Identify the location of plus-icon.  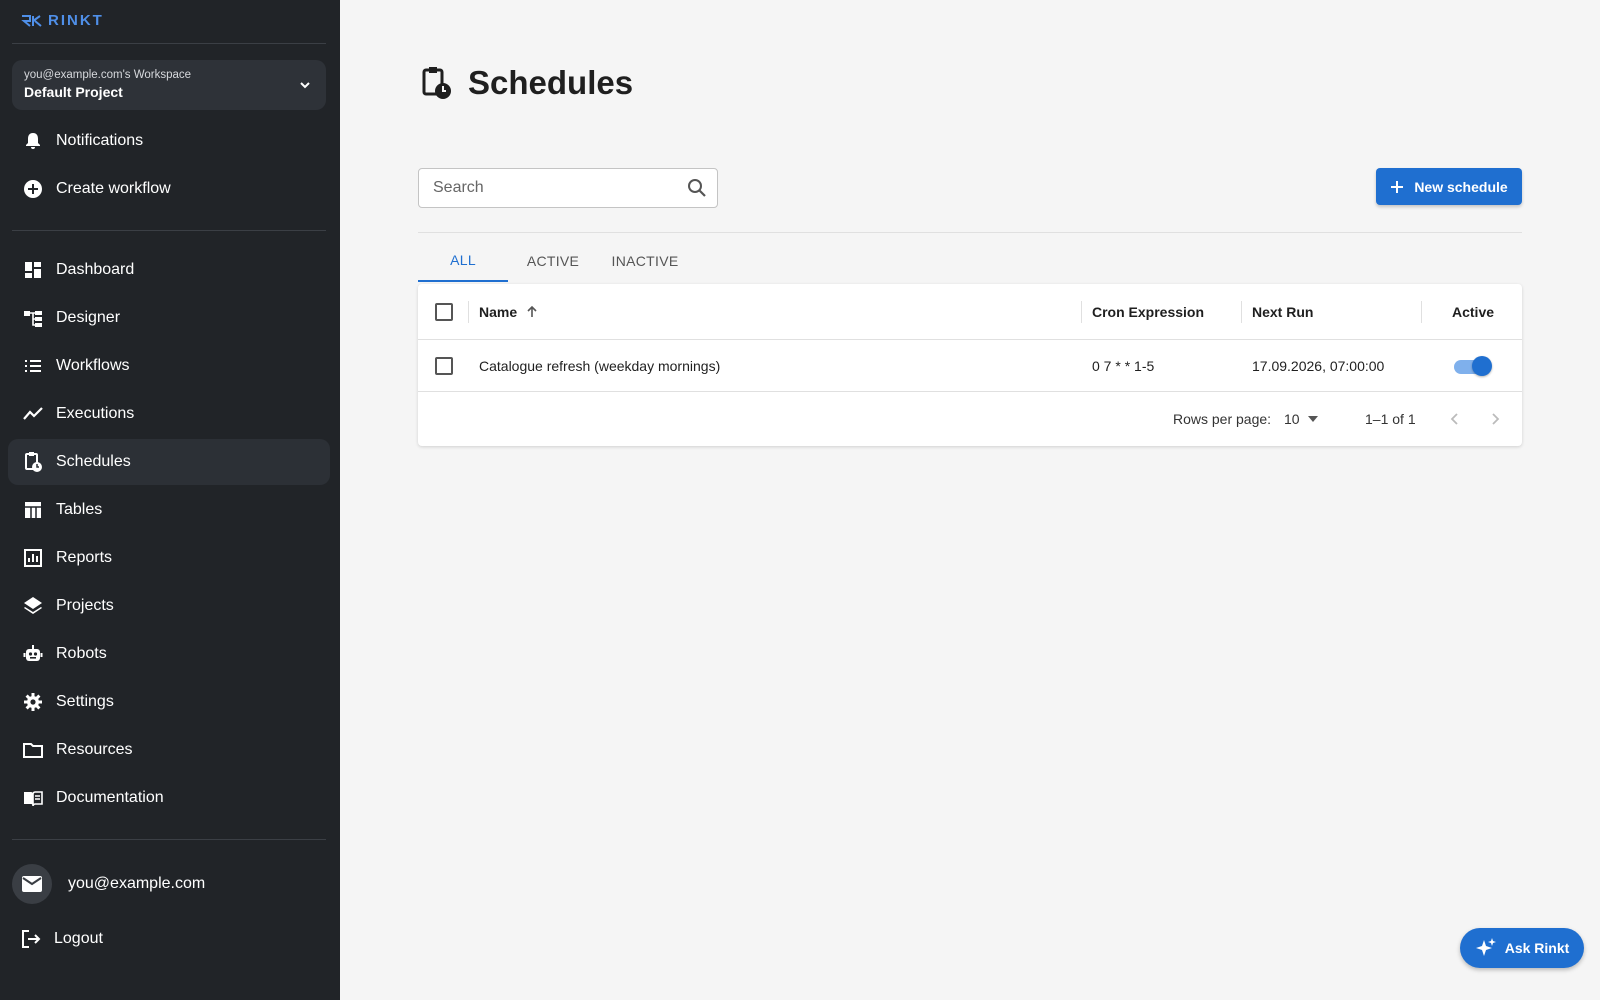
(1397, 186).